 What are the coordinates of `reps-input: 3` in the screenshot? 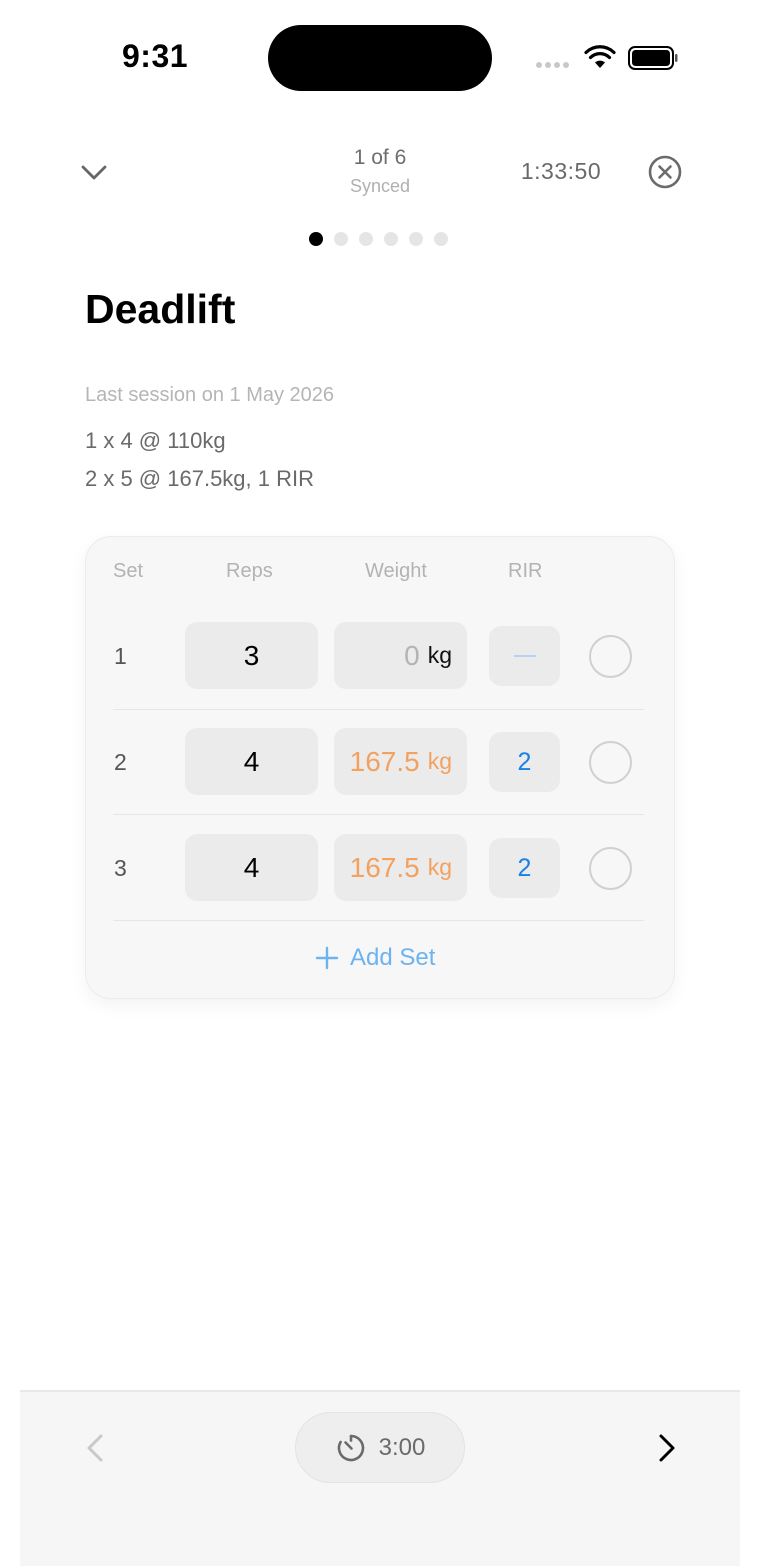 It's located at (251, 655).